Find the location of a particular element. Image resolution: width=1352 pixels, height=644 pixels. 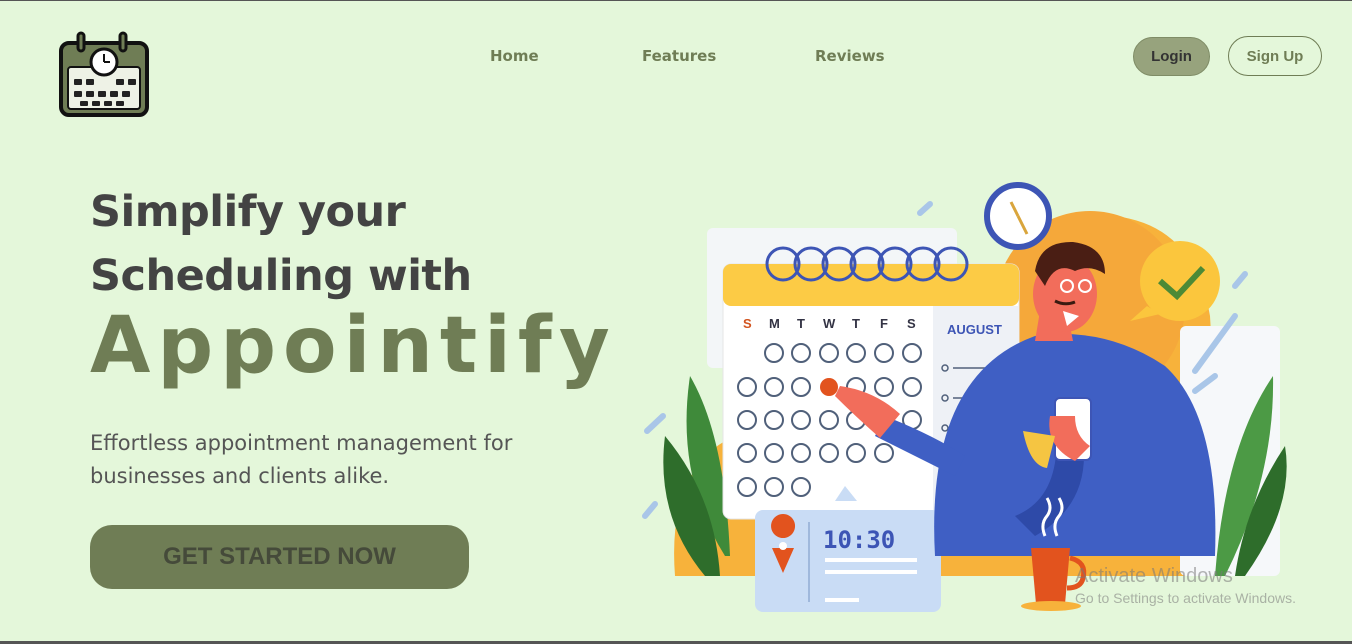

nav-home: Home is located at coordinates (514, 56).